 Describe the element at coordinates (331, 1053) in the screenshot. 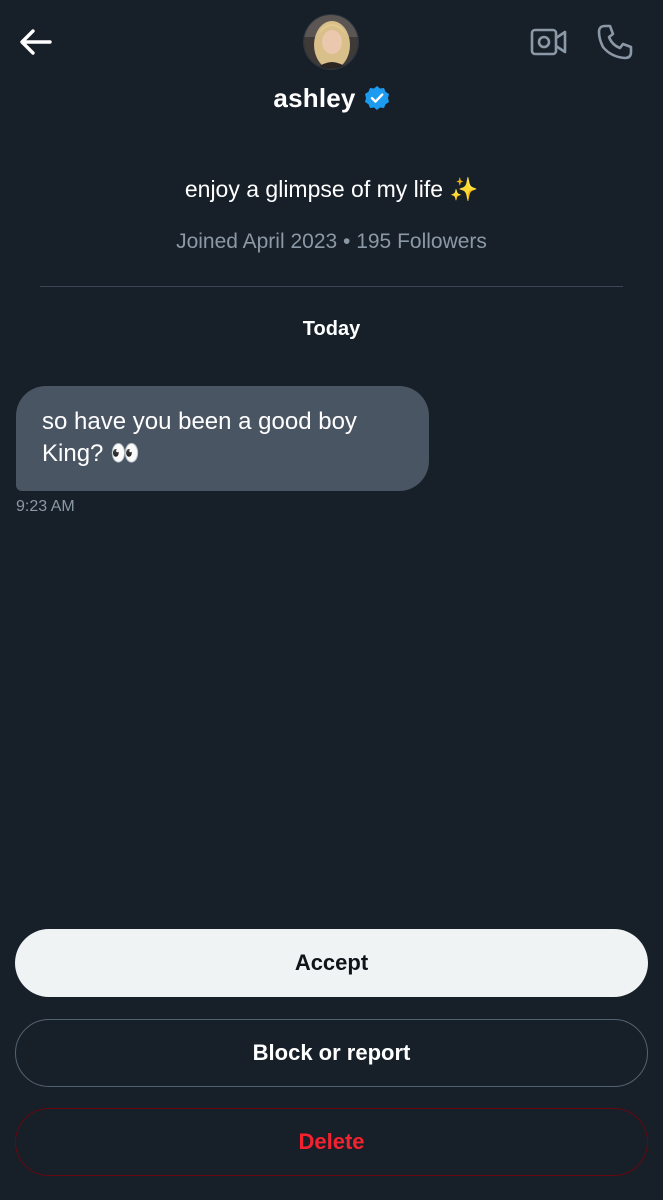

I see `block-or-report-button: Block or report` at that location.